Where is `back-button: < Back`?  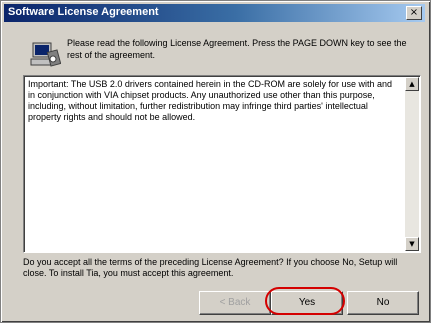
back-button: < Back is located at coordinates (235, 303).